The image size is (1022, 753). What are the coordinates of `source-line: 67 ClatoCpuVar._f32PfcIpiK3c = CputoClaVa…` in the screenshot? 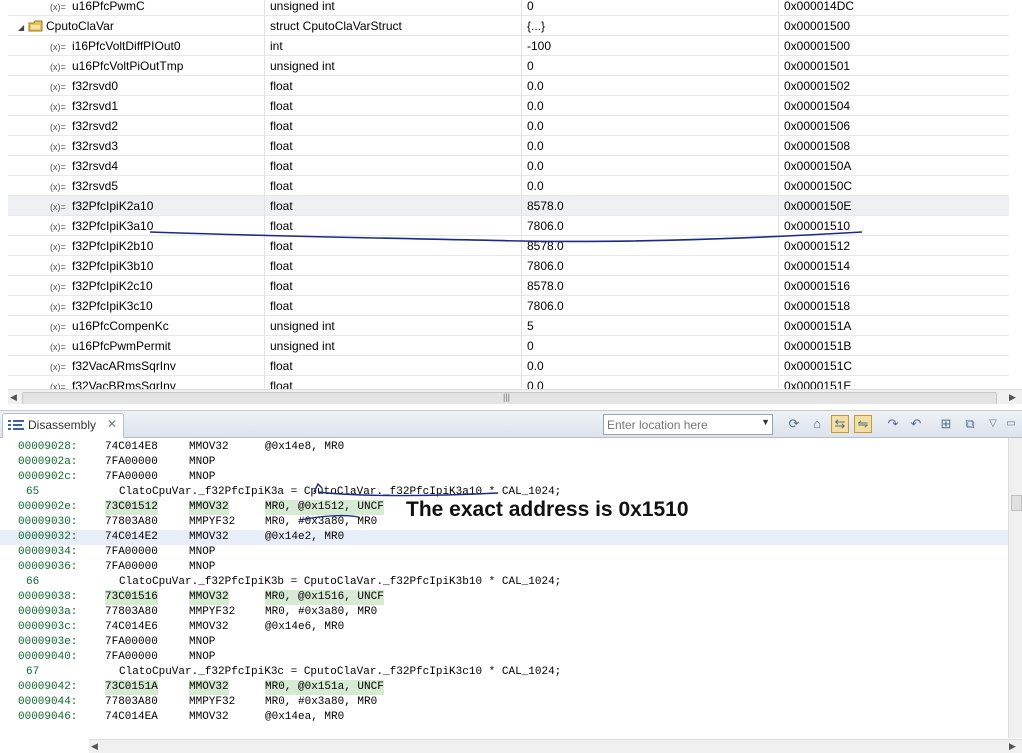 It's located at (504, 672).